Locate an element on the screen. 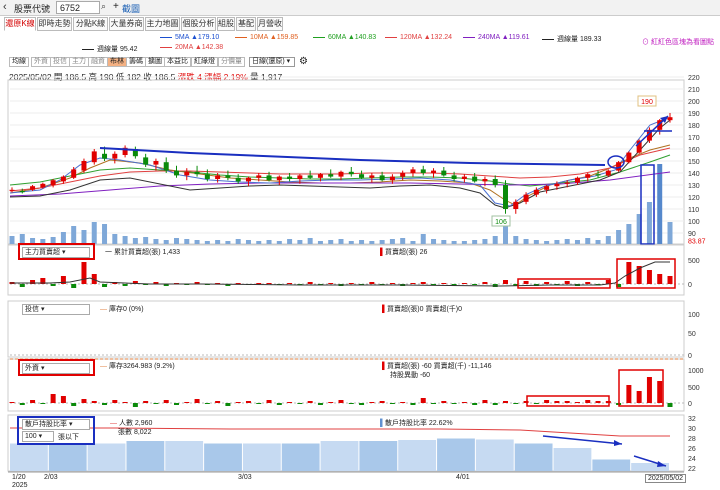 This screenshot has height=490, width=720. panel-axis-tick: 0 is located at coordinates (690, 285).